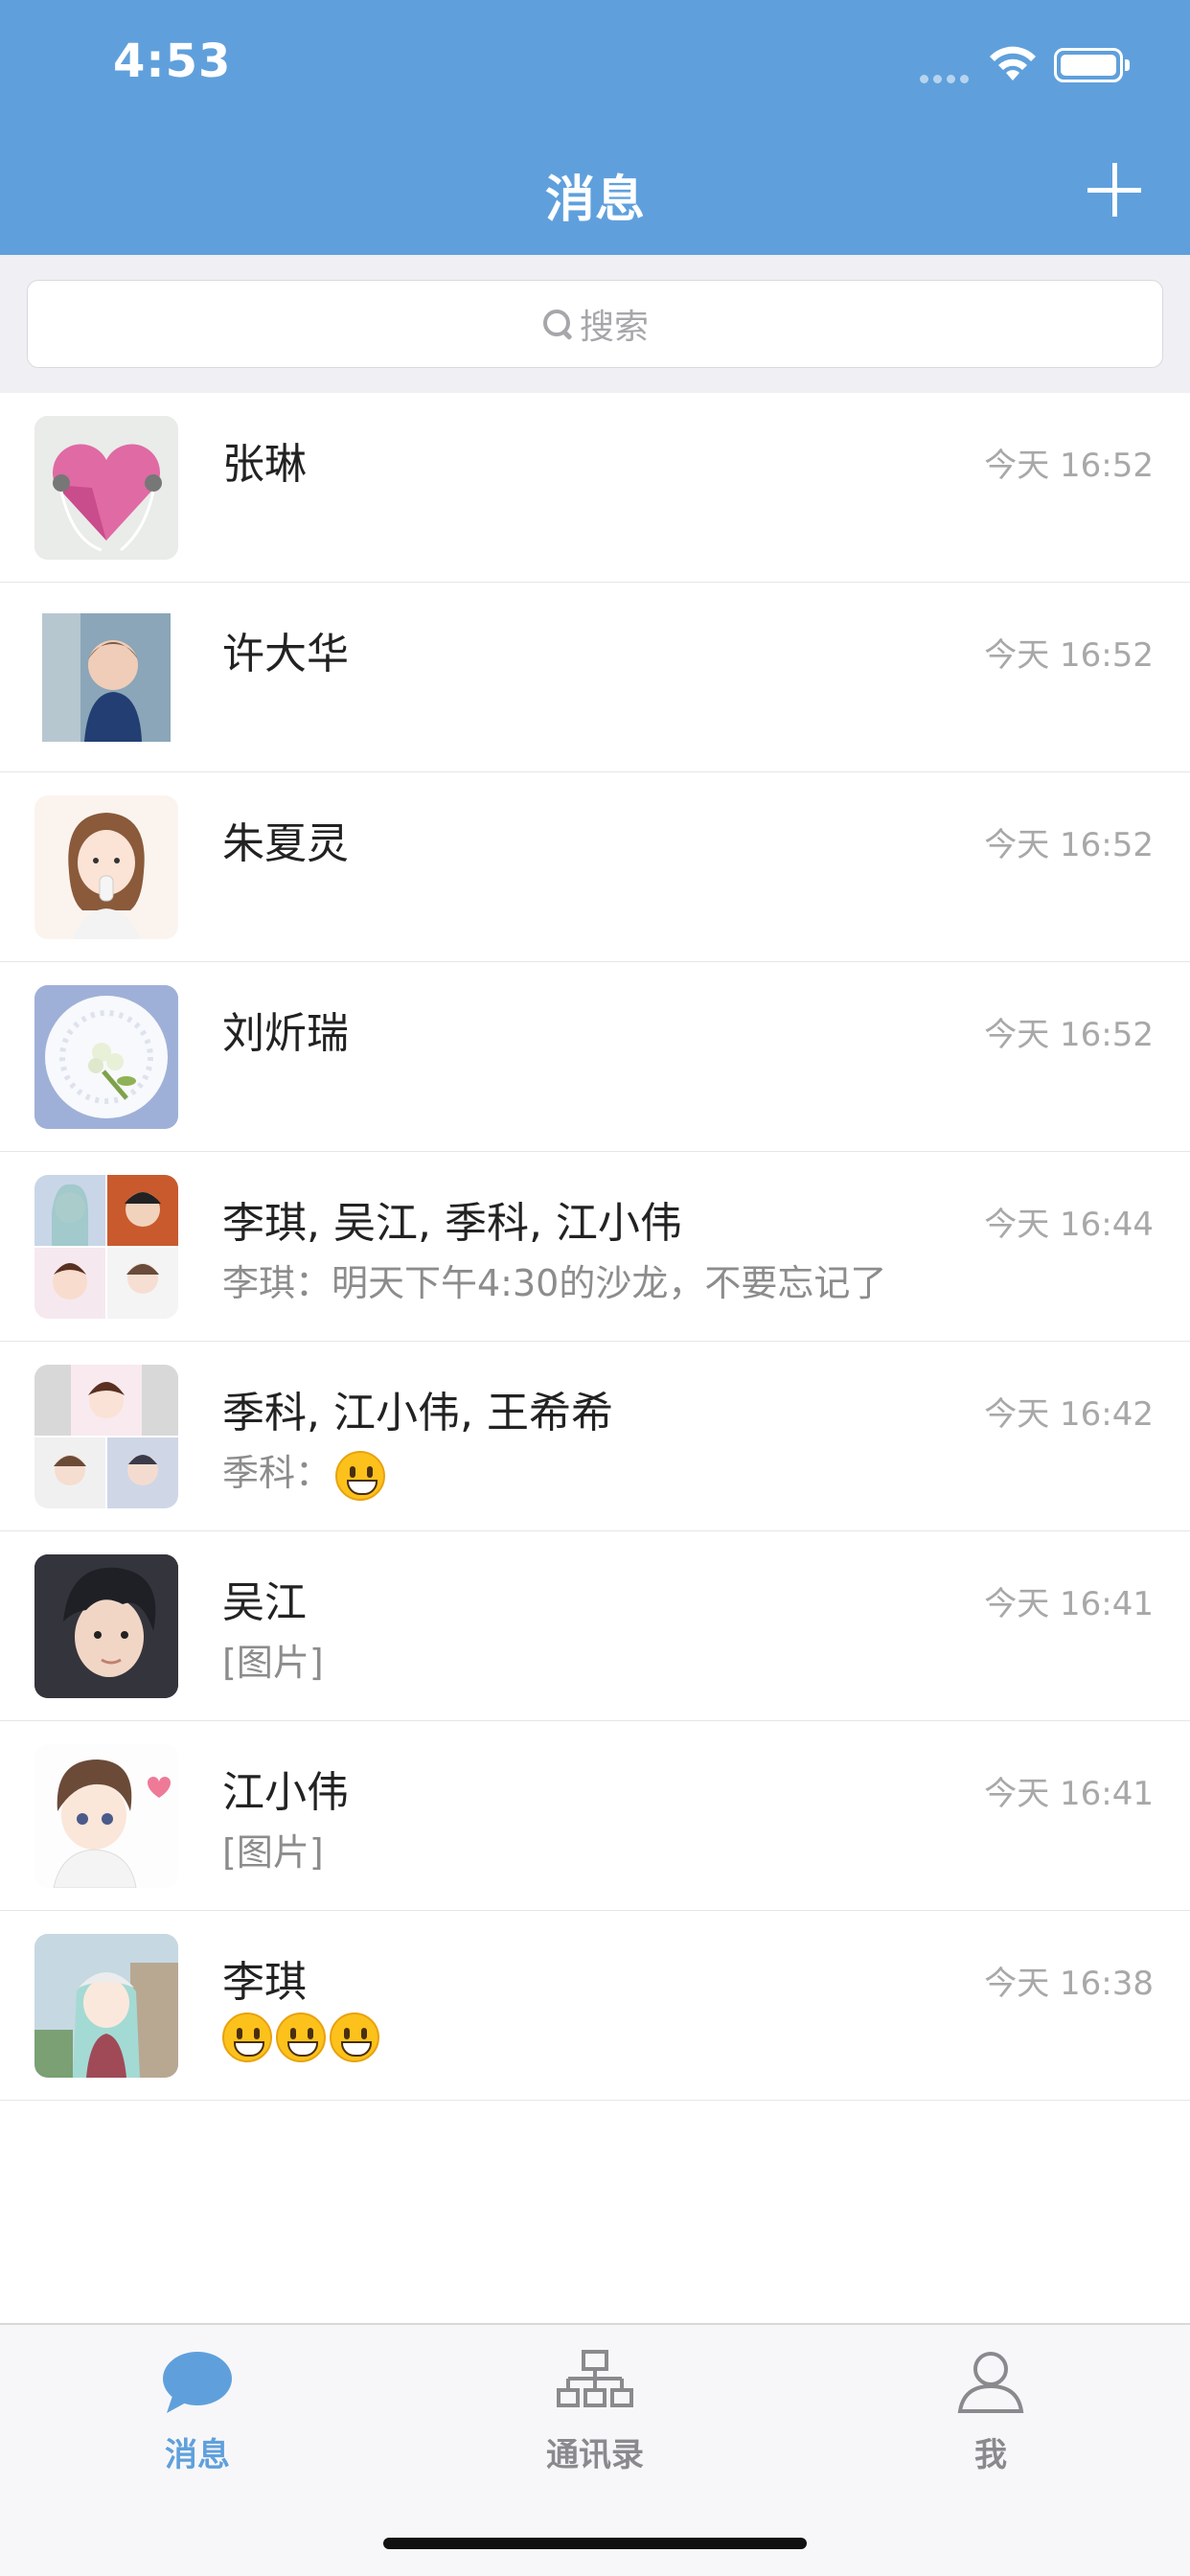 This screenshot has width=1190, height=2576. I want to click on conversation-time: 今天 16:44, so click(1069, 1225).